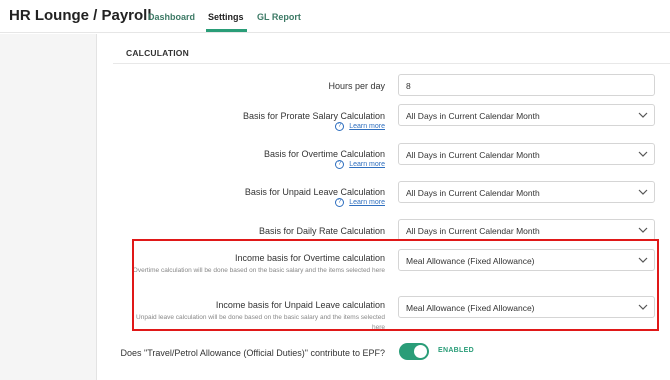 The image size is (670, 380). What do you see at coordinates (324, 154) in the screenshot?
I see `overtime-basis-label: Basis for Overtime Calculation` at bounding box center [324, 154].